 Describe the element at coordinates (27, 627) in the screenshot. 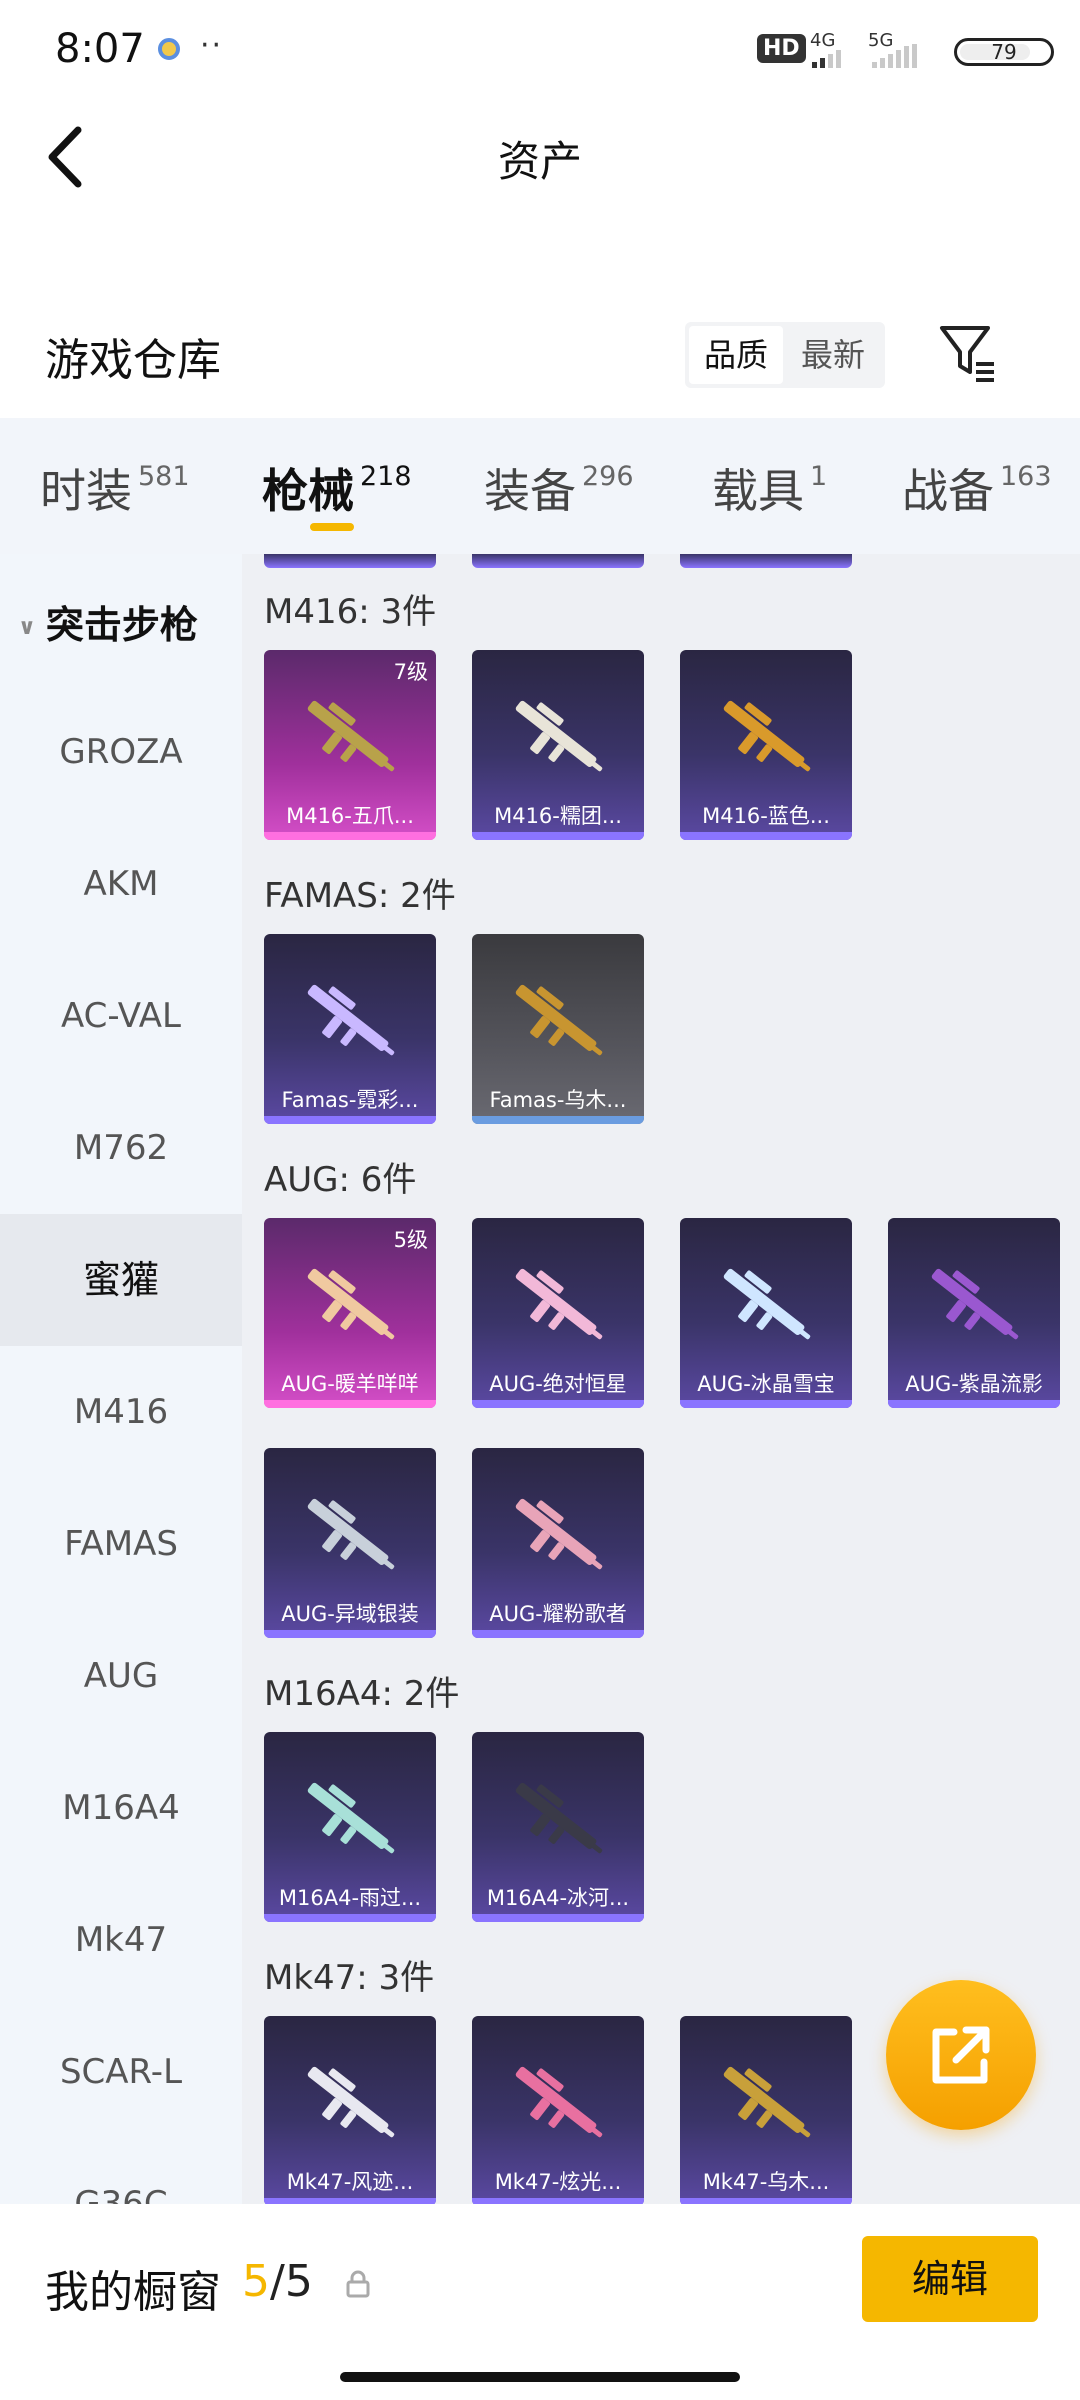

I see `chevron-down-icon: ∨` at that location.